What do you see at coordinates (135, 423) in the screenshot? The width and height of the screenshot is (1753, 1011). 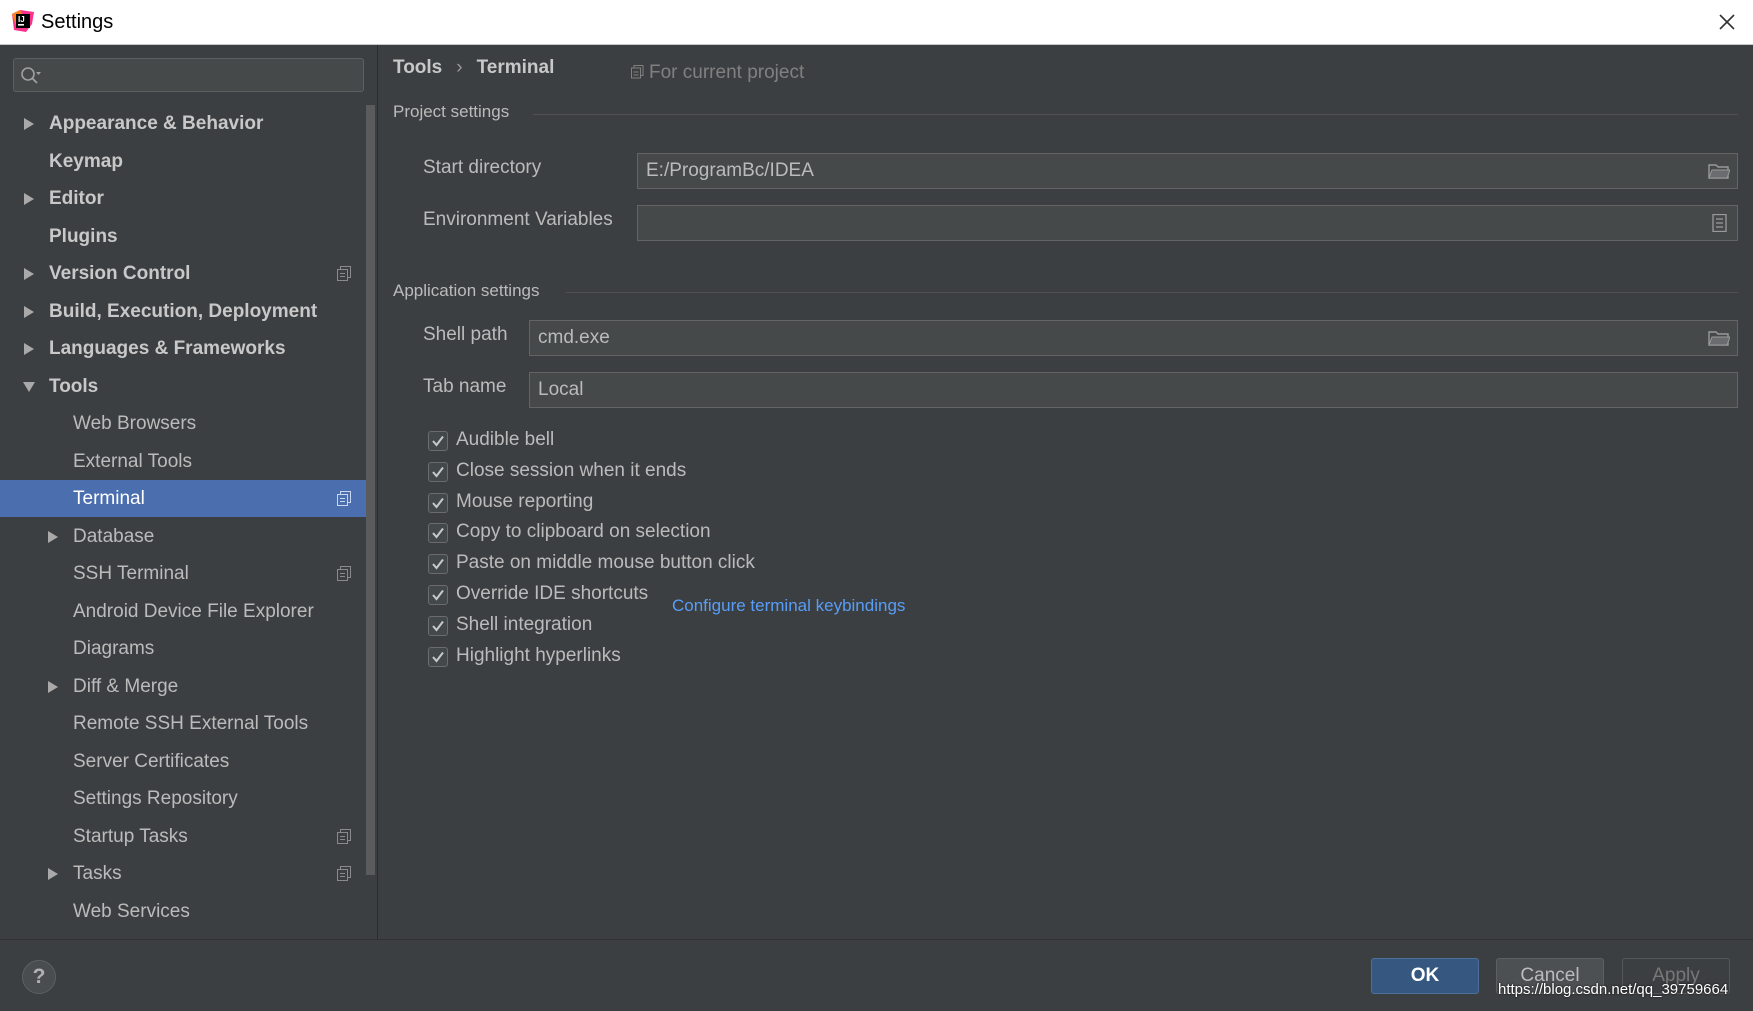 I see `sidebar-item-label: Web Browsers` at bounding box center [135, 423].